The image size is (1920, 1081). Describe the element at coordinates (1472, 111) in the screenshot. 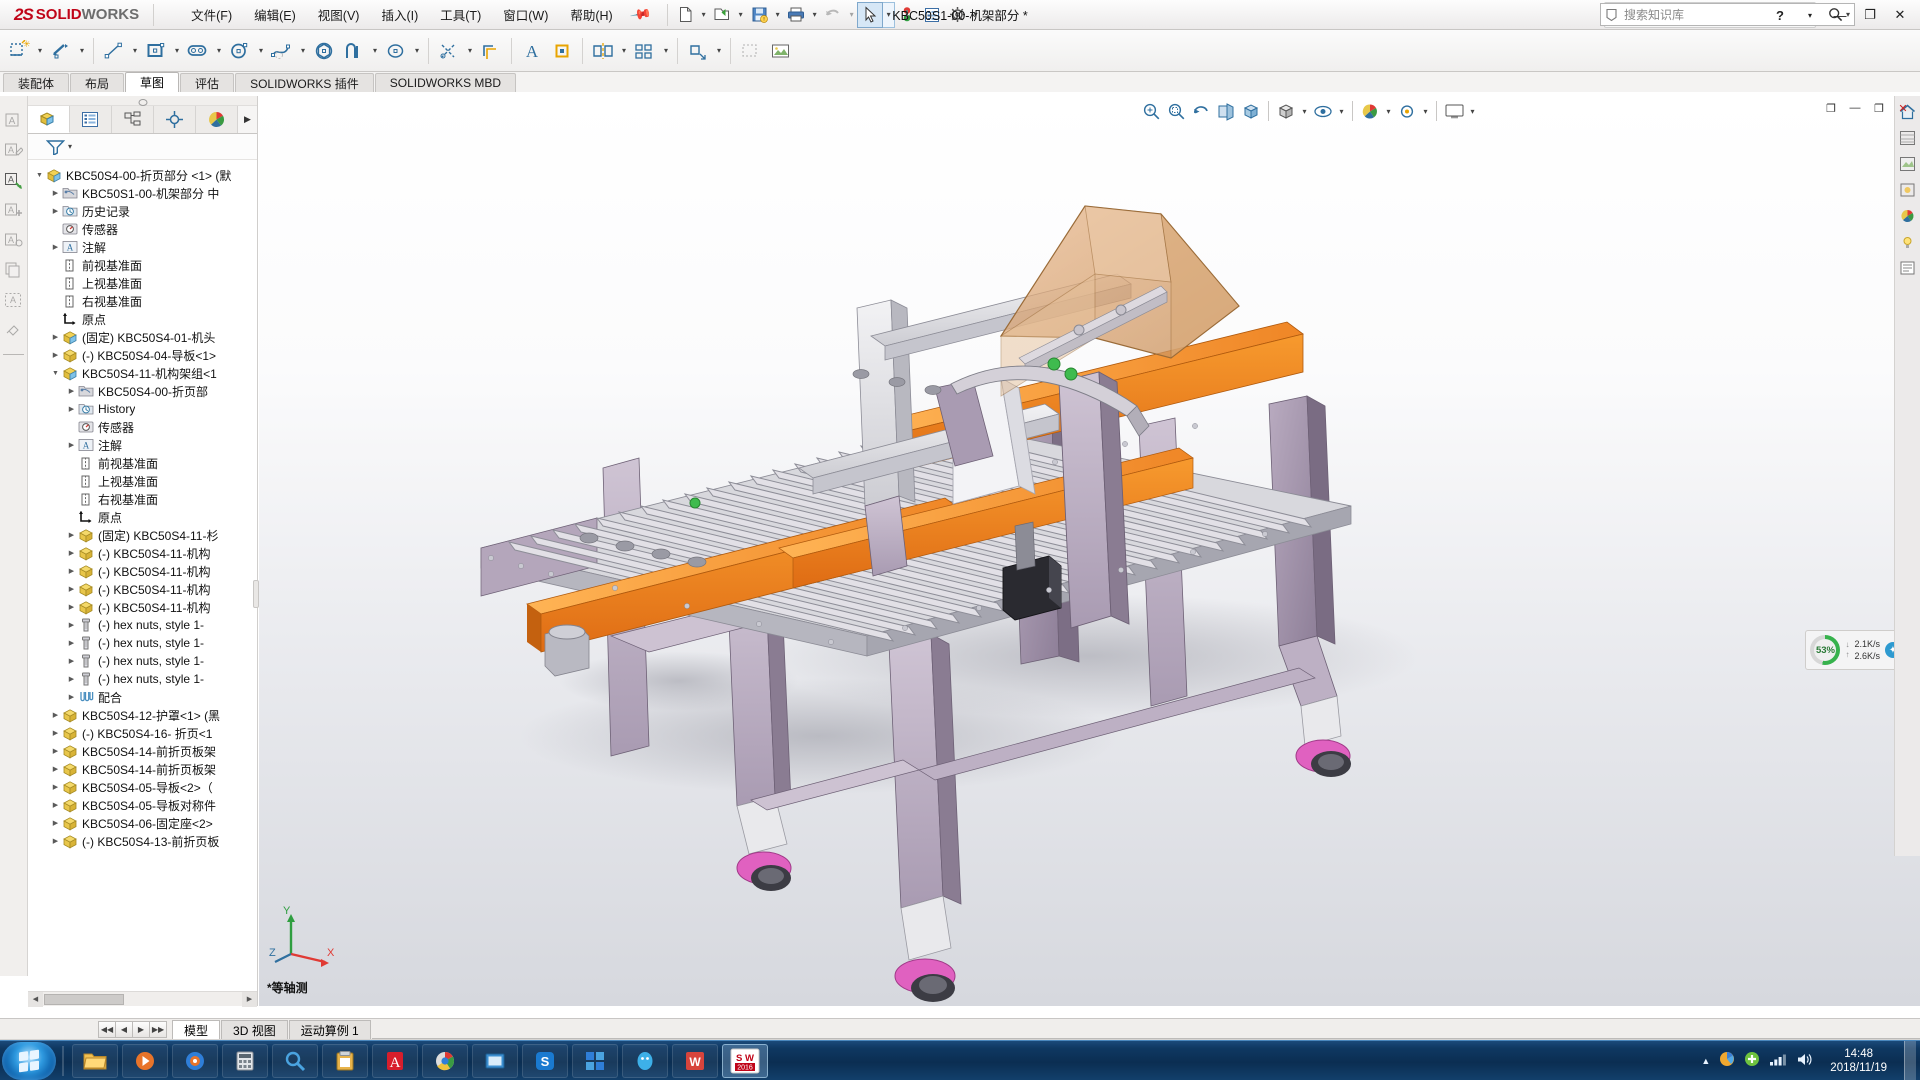

I see `viewport-caret: ▾` at that location.